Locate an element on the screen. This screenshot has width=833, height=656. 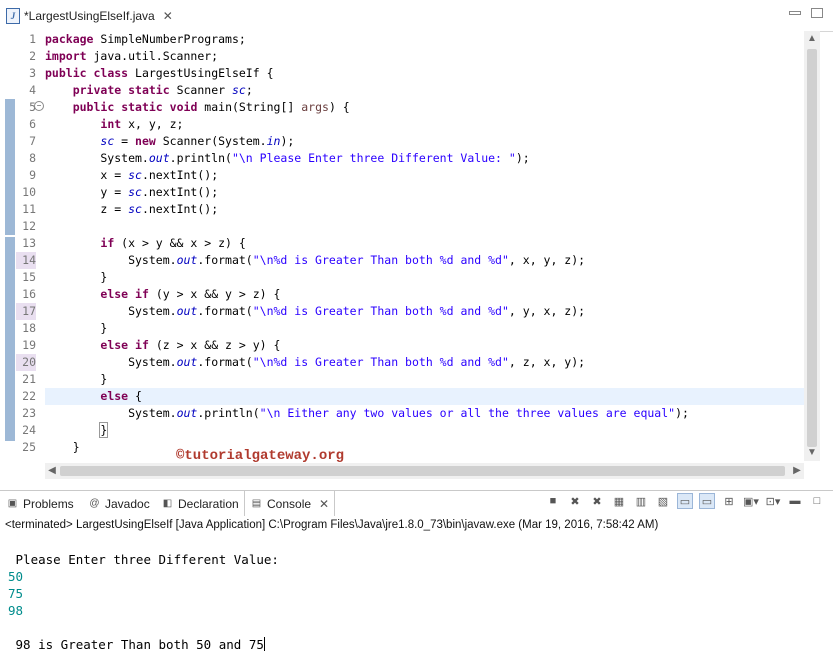
line-number: 9 is located at coordinates (26, 175).